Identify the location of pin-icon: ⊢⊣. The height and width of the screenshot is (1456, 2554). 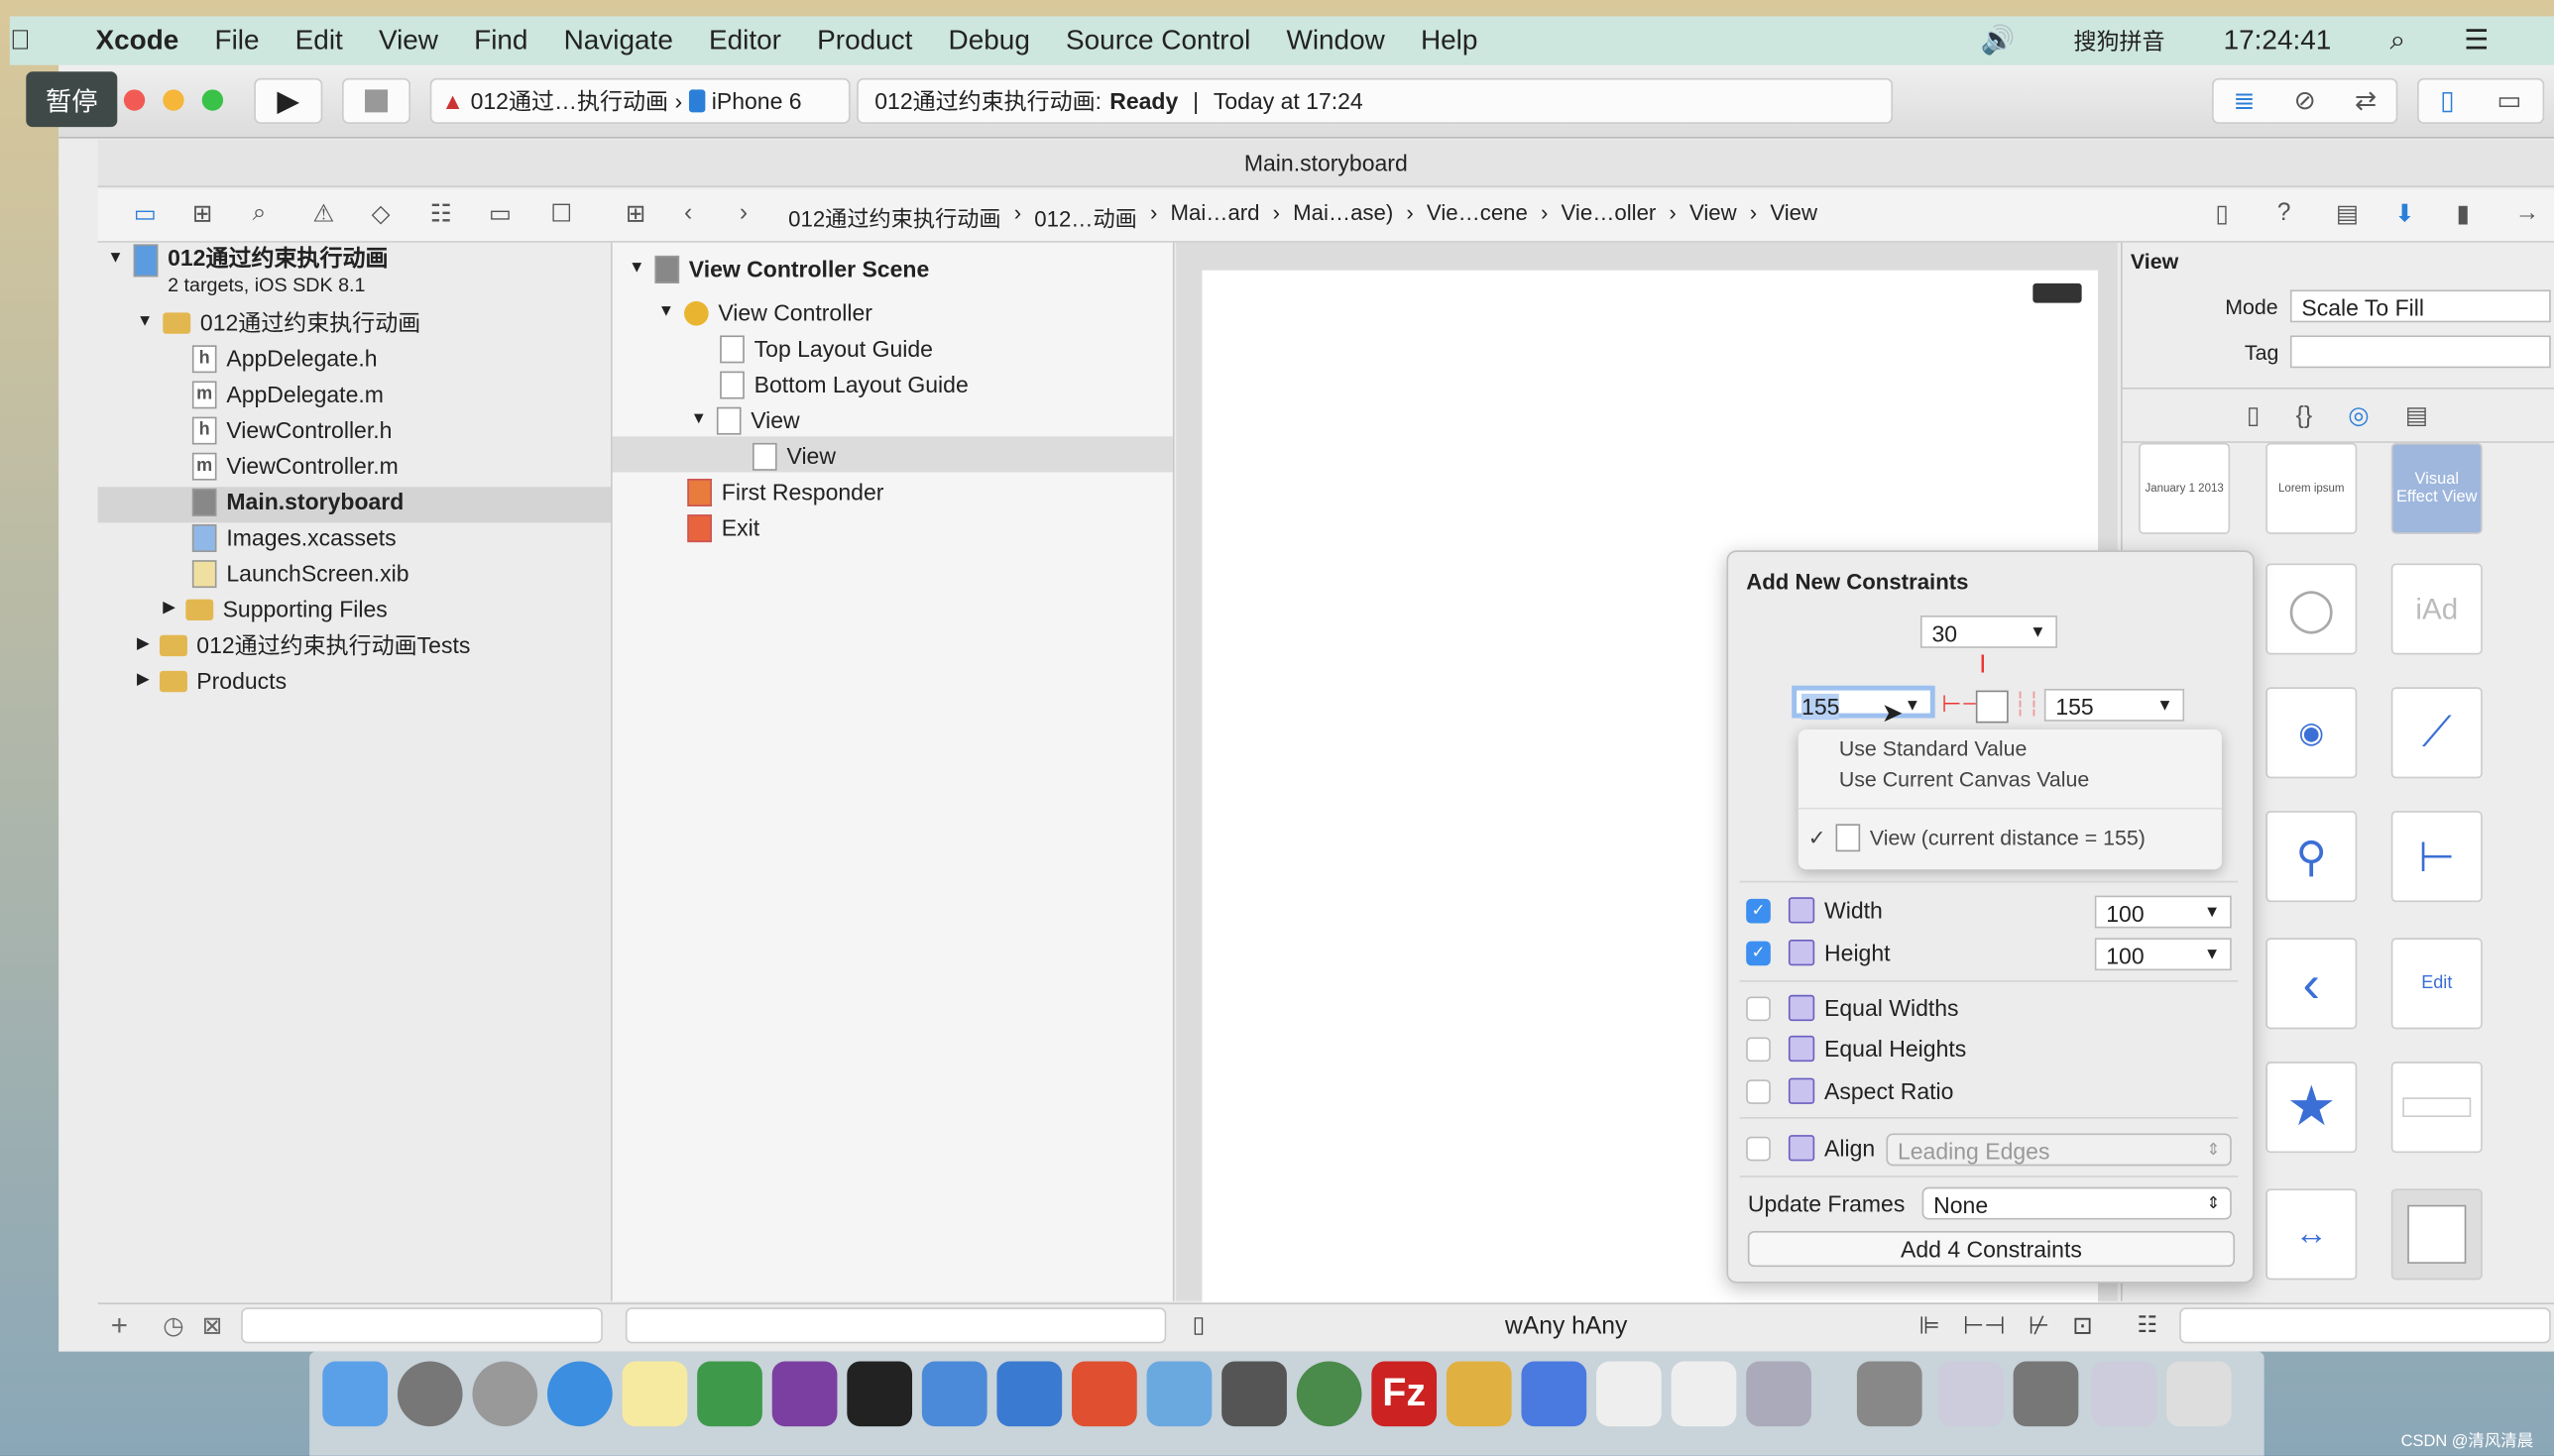
(1985, 1325).